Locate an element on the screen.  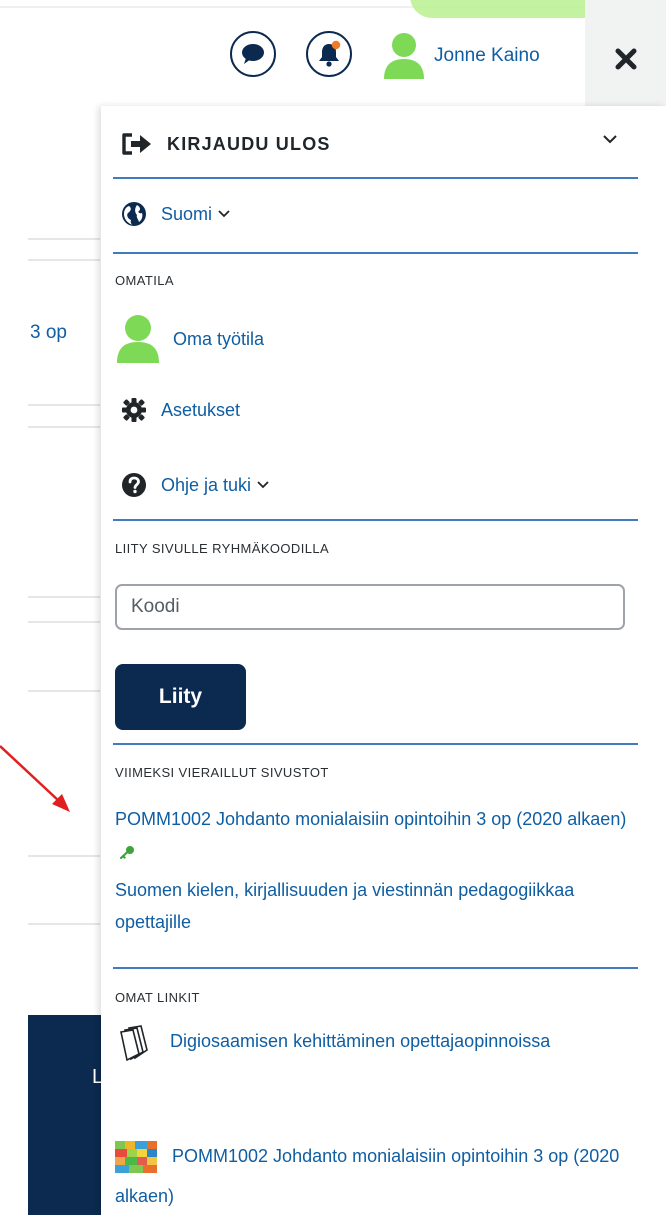
section-heading-join: LIITY SIVULLE RYHMÄKOODILLA is located at coordinates (222, 548).